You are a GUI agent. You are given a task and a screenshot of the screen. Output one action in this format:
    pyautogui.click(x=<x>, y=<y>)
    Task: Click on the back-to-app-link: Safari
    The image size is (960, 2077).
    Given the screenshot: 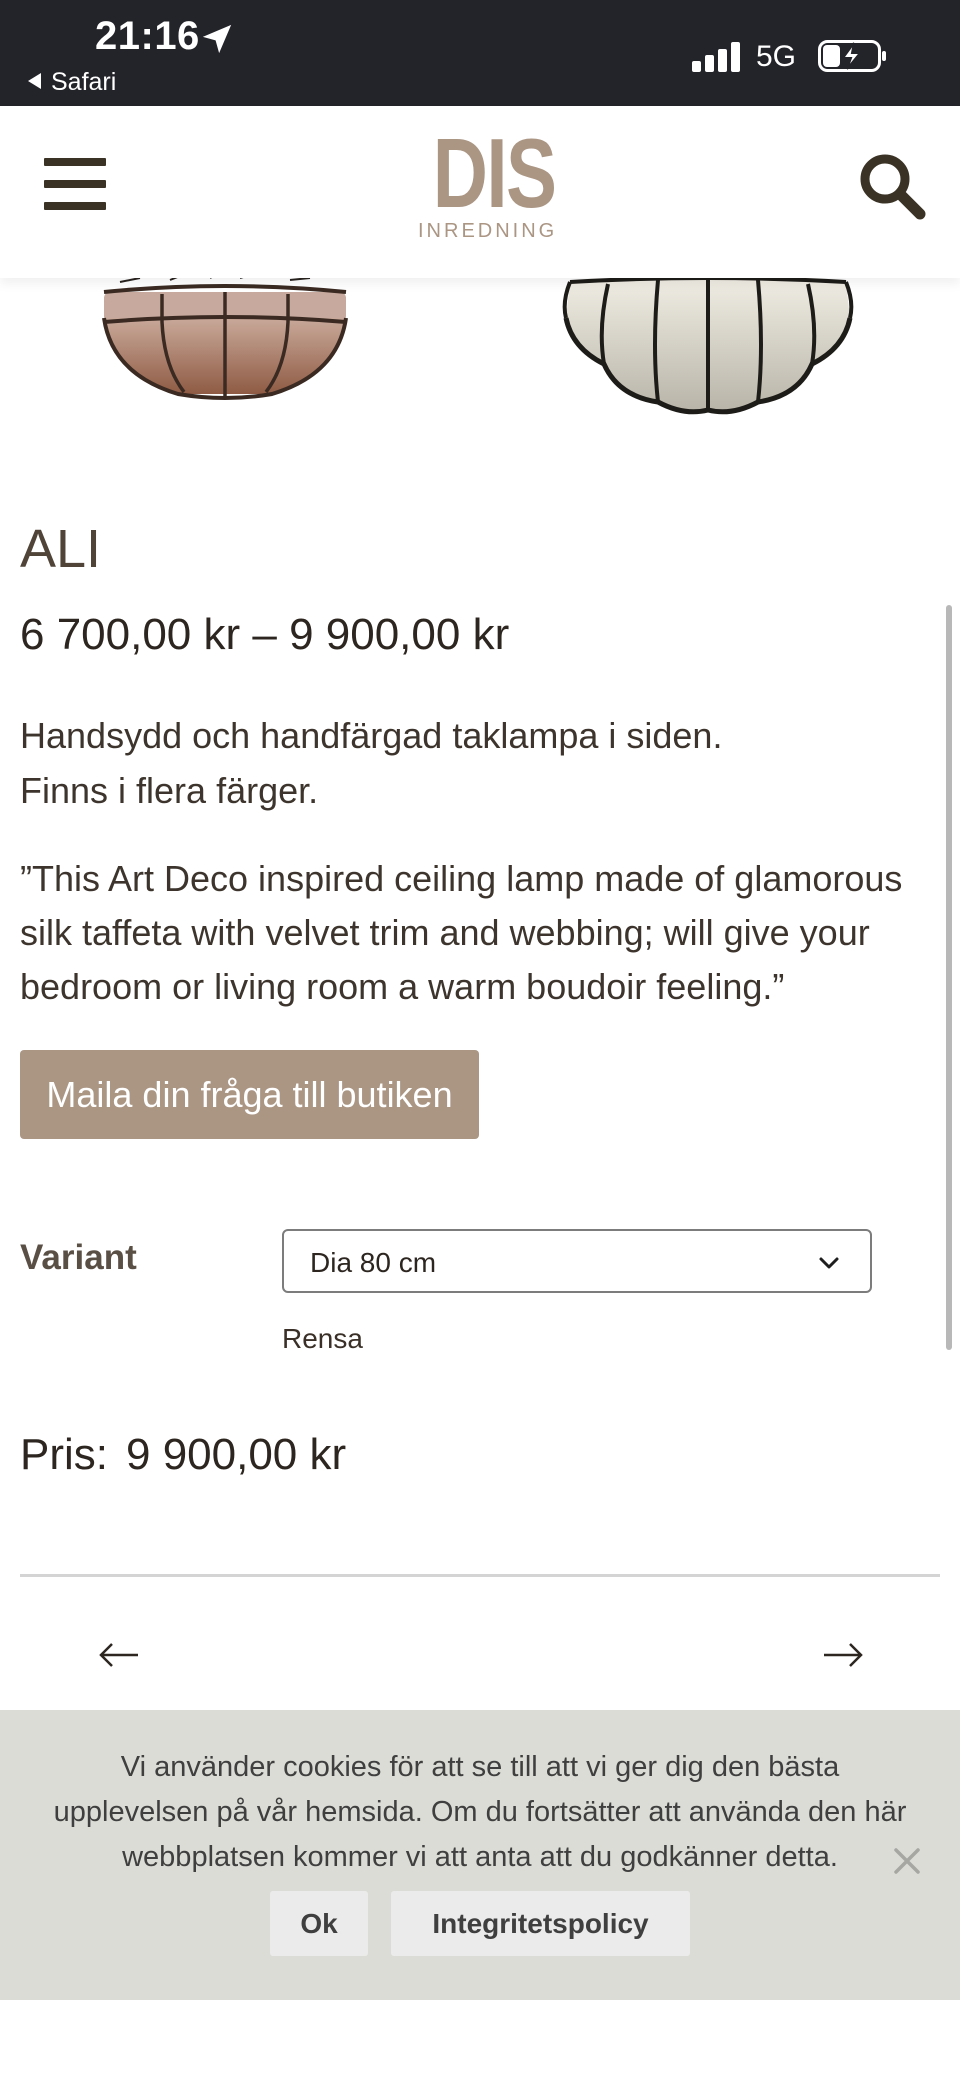 What is the action you would take?
    pyautogui.click(x=72, y=82)
    